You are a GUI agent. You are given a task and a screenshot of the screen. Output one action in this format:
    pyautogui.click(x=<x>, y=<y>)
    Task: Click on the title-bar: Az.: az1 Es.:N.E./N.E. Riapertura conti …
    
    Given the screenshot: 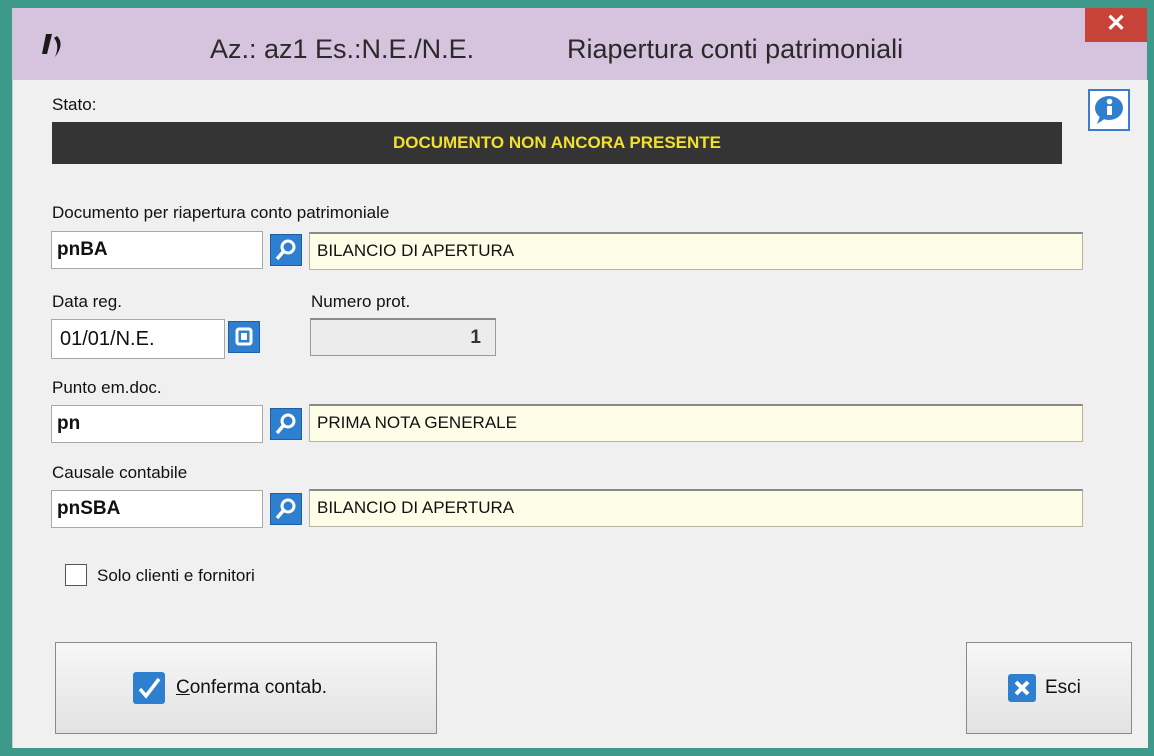 What is the action you would take?
    pyautogui.click(x=579, y=44)
    